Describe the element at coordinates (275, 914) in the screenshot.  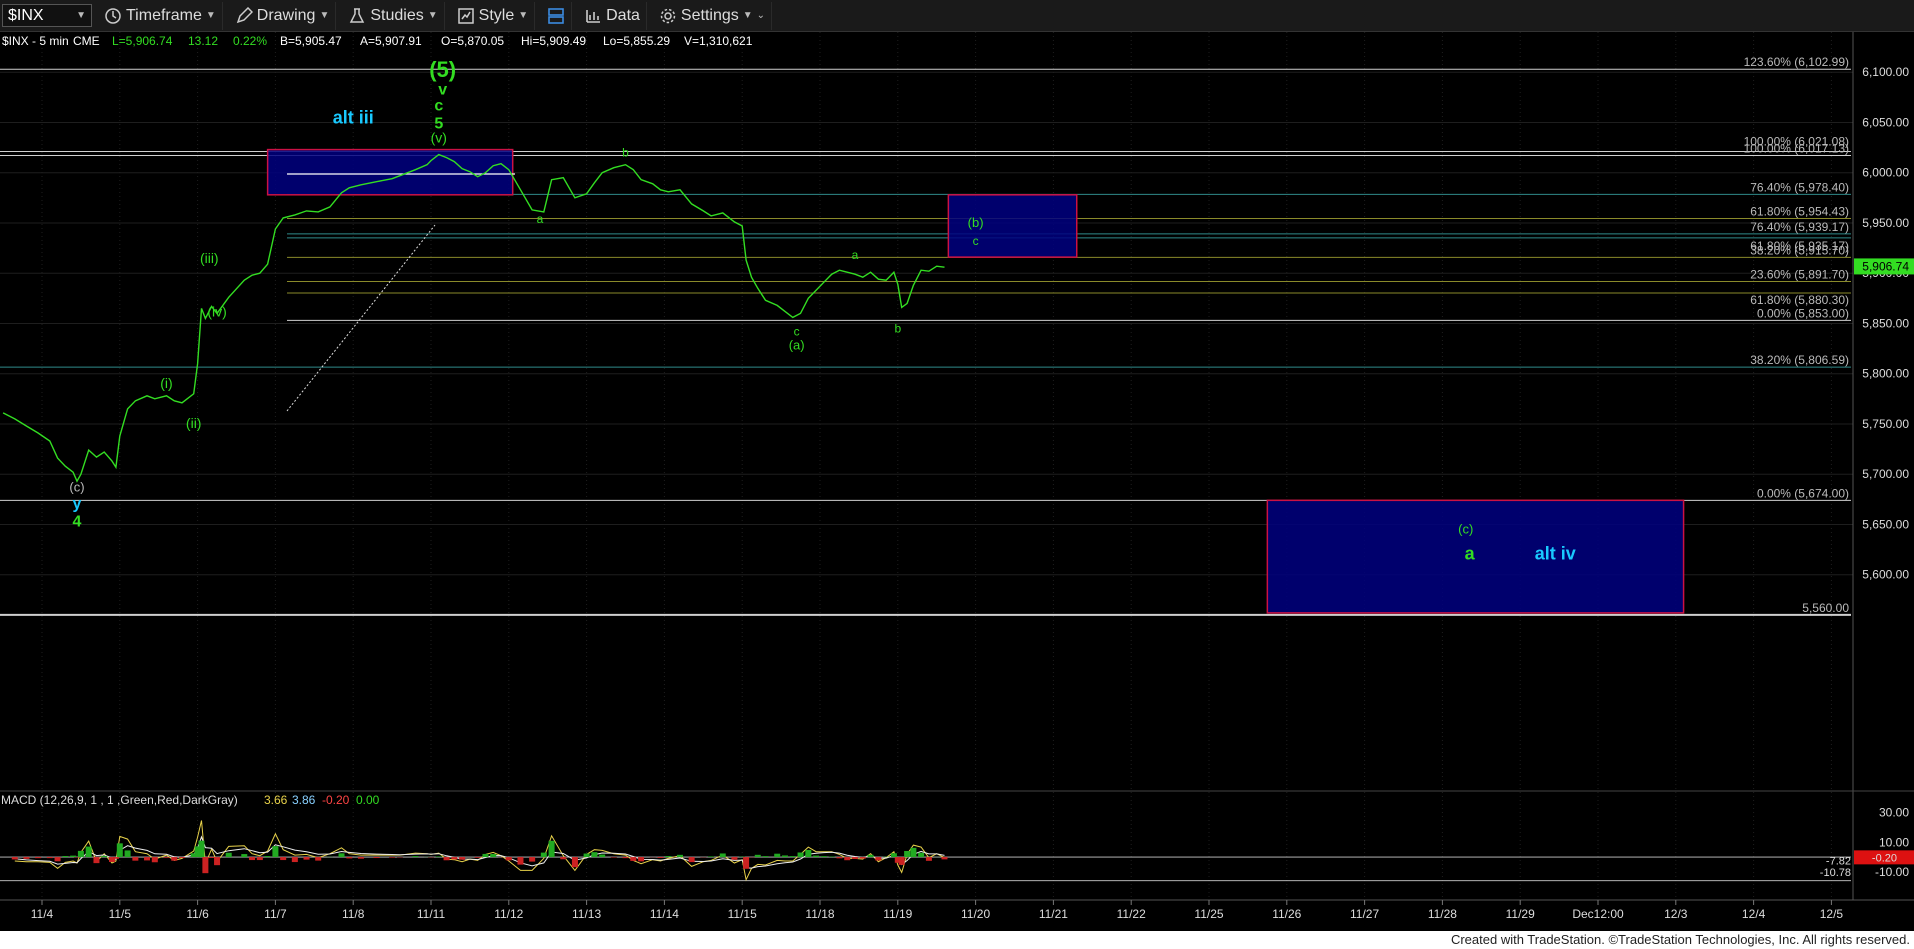
I see `x-tick-label: 11/7` at that location.